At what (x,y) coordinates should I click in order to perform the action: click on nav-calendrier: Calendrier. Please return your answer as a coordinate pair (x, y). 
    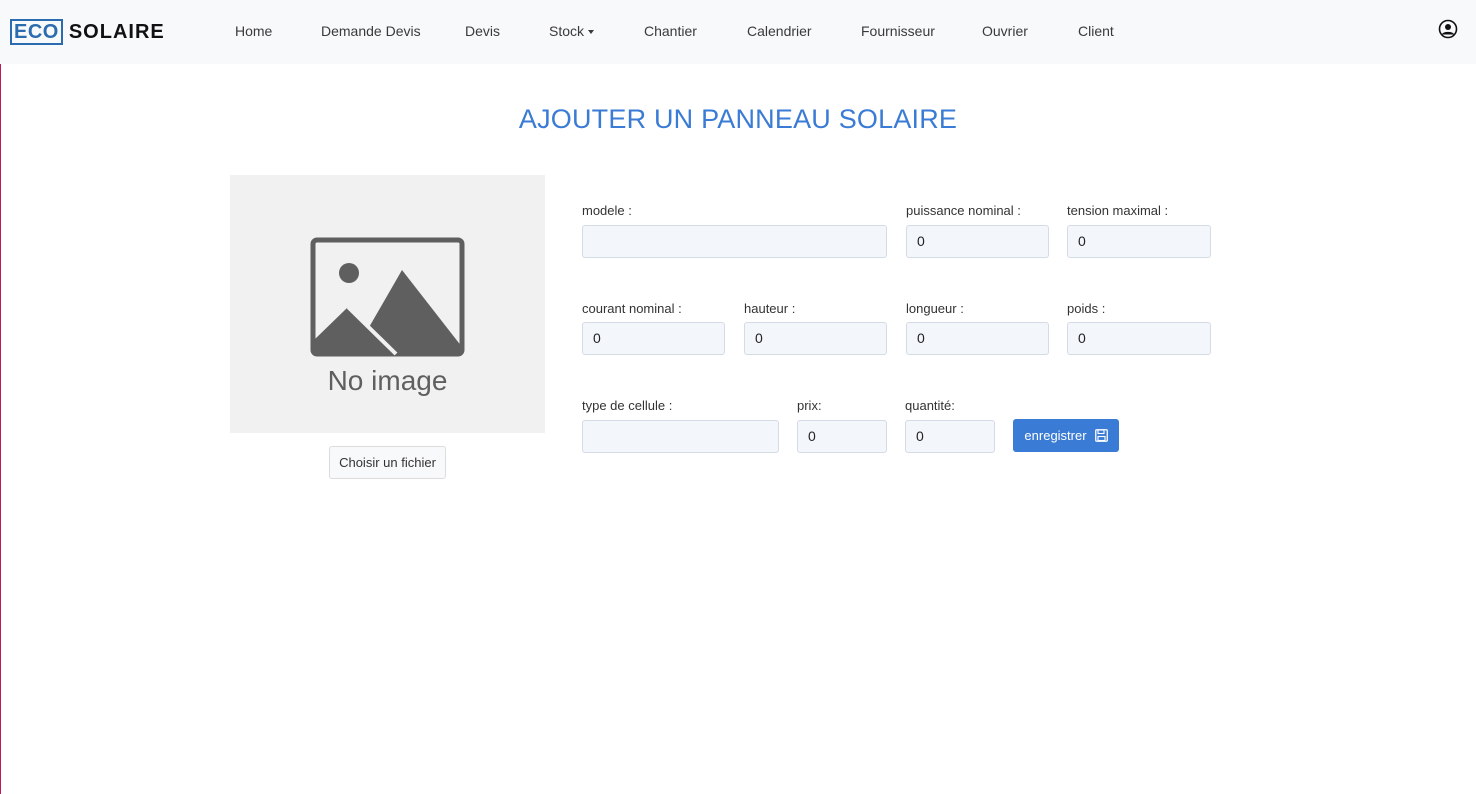
    Looking at the image, I should click on (779, 31).